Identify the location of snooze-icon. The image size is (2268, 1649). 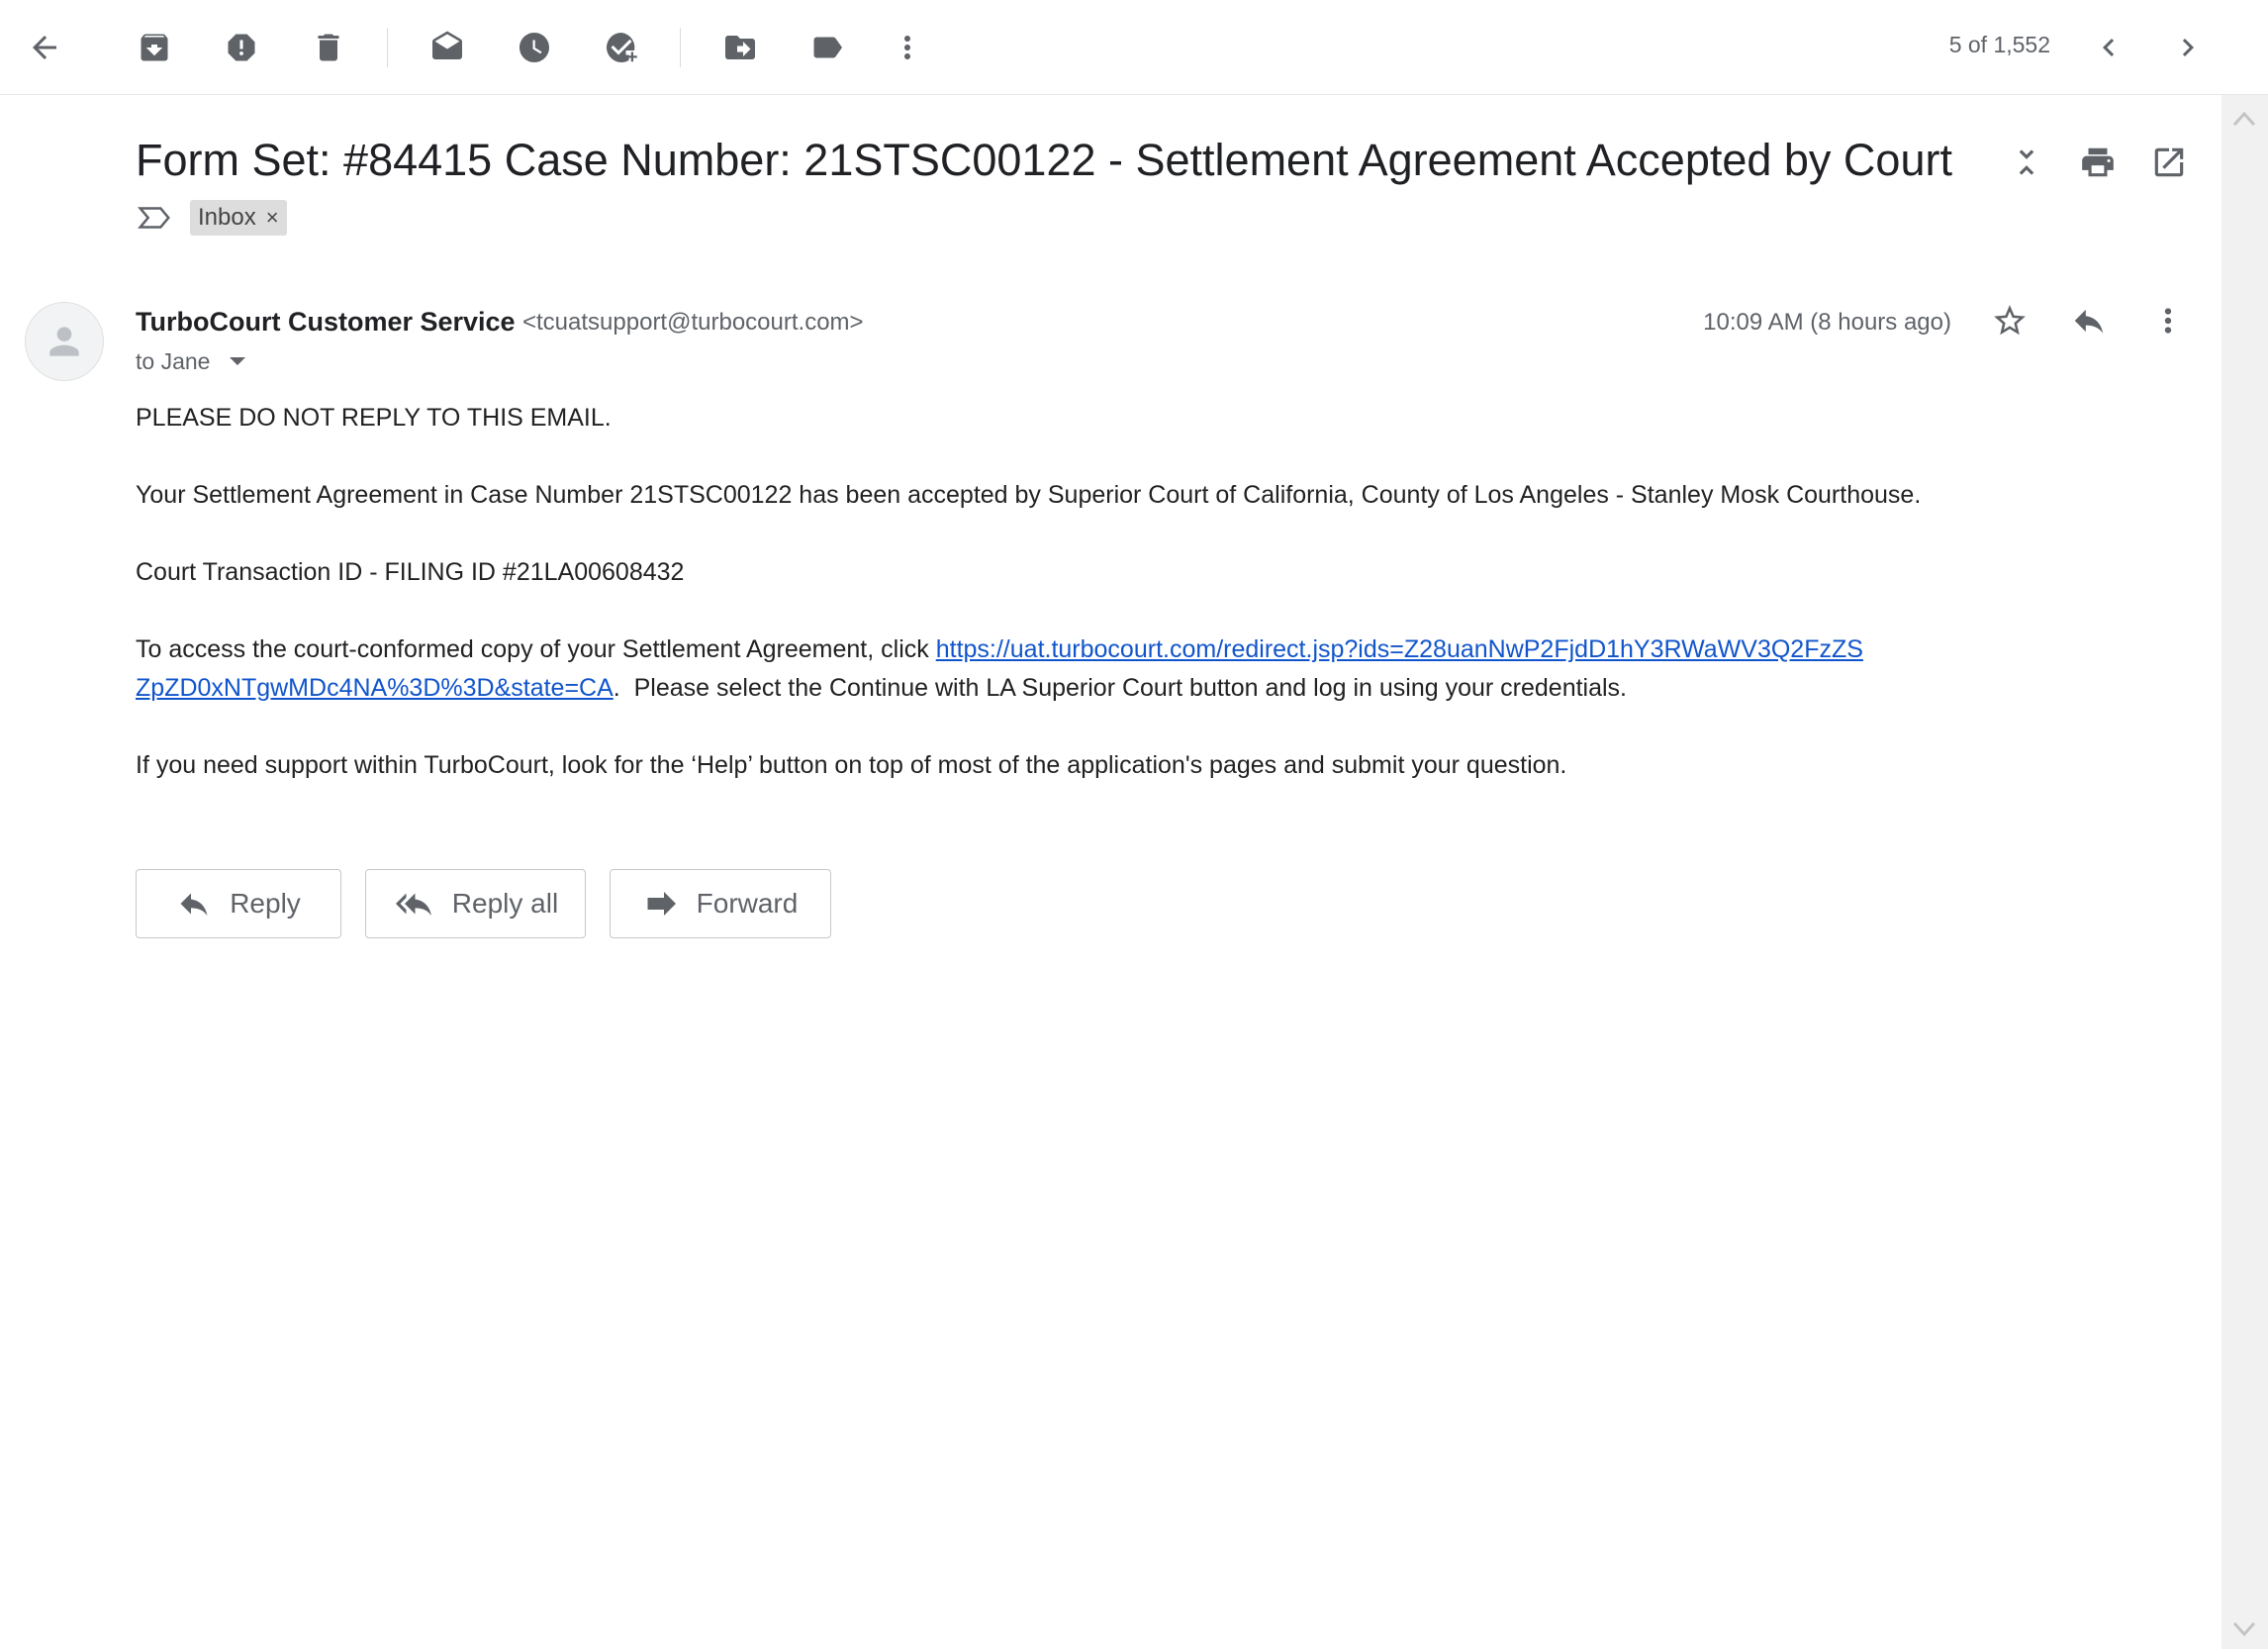
(534, 47).